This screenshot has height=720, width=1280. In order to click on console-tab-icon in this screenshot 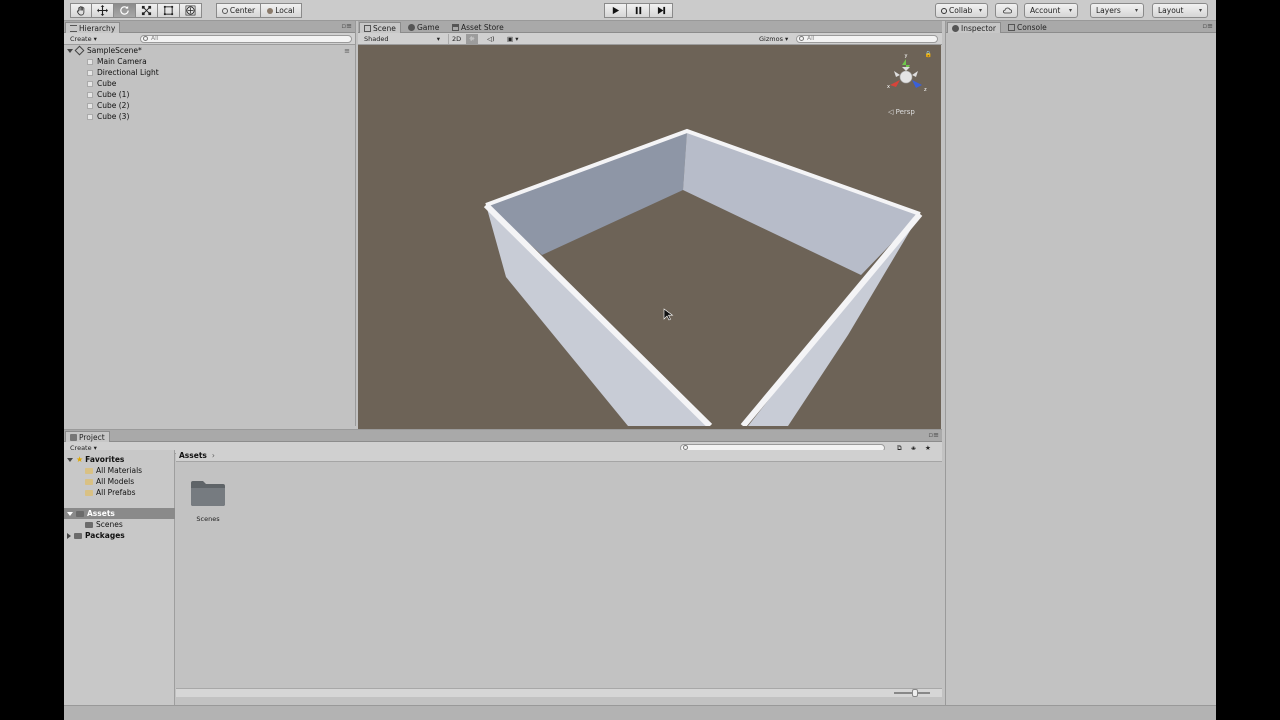, I will do `click(1011, 27)`.